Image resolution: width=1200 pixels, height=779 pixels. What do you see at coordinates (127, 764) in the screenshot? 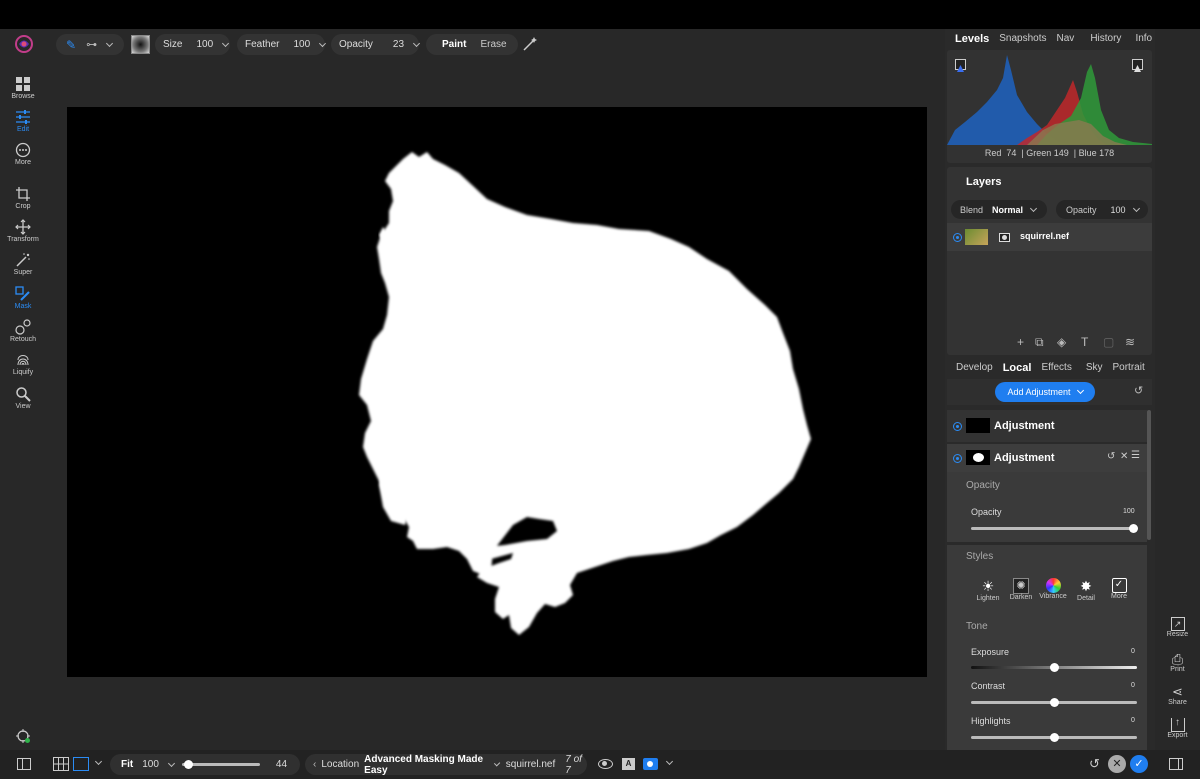
I see `fit-button: Fit` at bounding box center [127, 764].